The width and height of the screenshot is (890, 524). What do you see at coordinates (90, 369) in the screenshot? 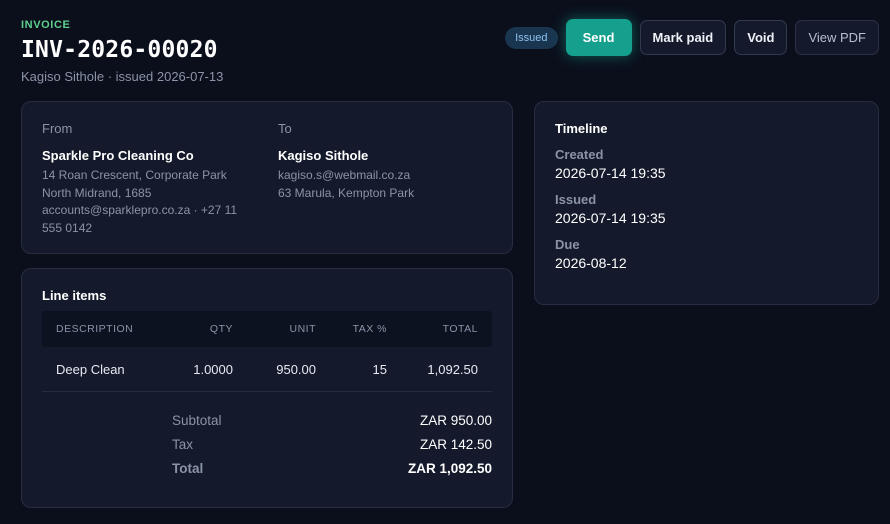
I see `row-description: Deep Clean` at bounding box center [90, 369].